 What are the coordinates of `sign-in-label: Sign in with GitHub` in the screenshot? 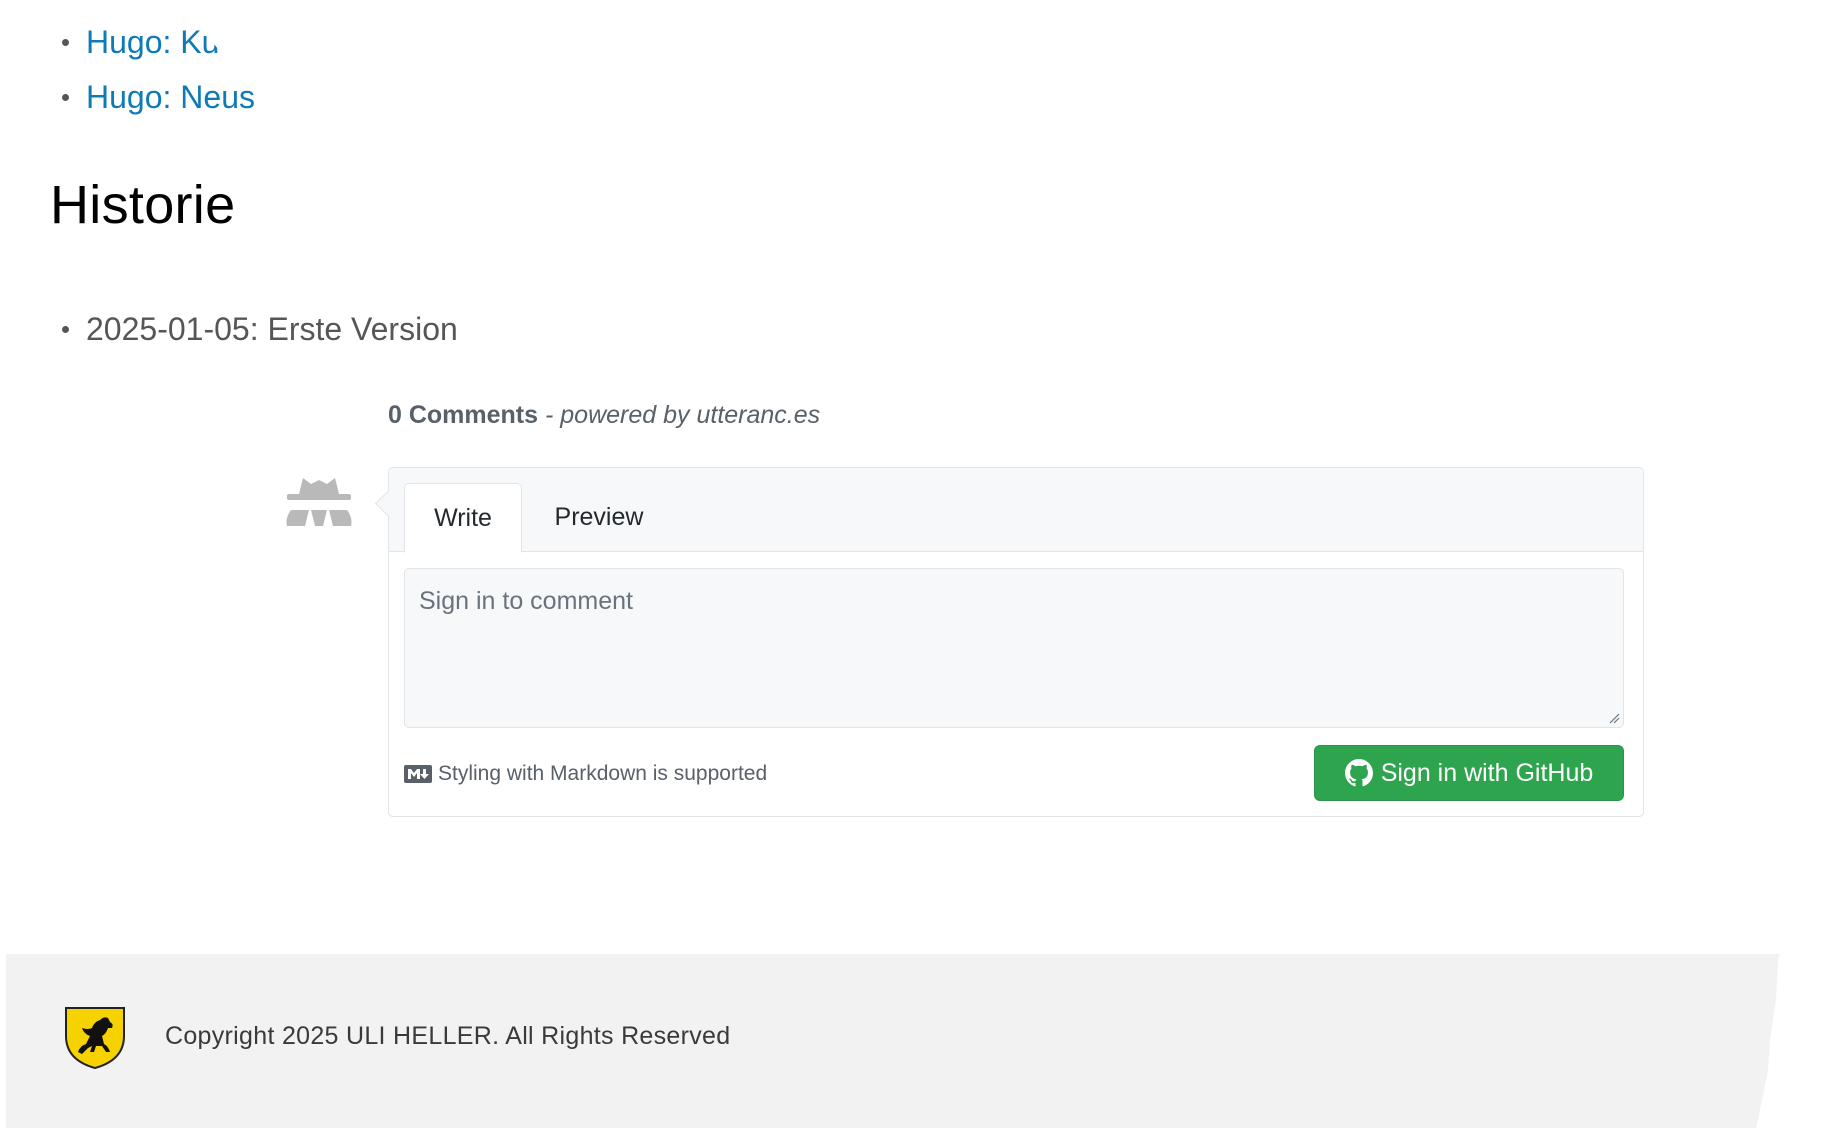 It's located at (1487, 772).